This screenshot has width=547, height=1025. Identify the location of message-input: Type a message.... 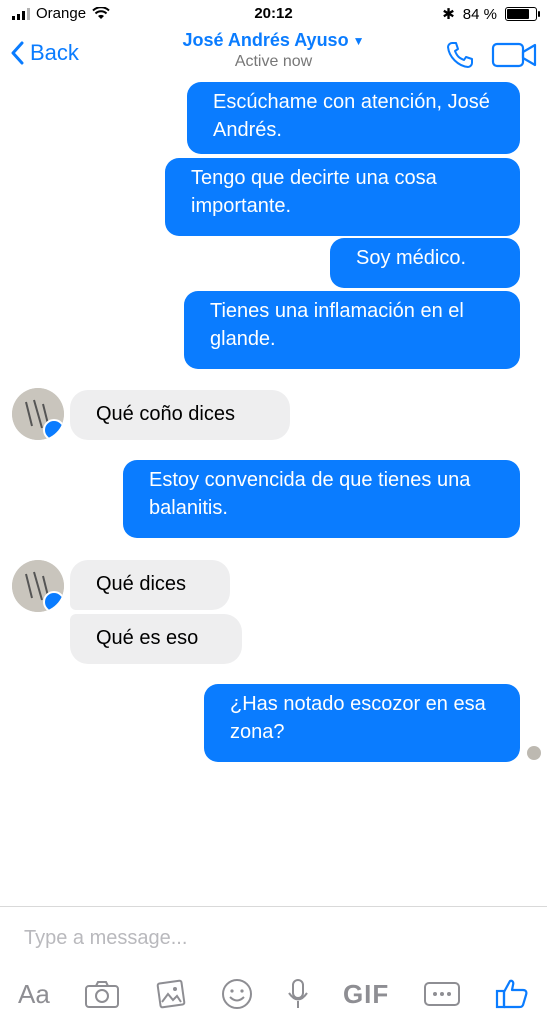
(105, 938).